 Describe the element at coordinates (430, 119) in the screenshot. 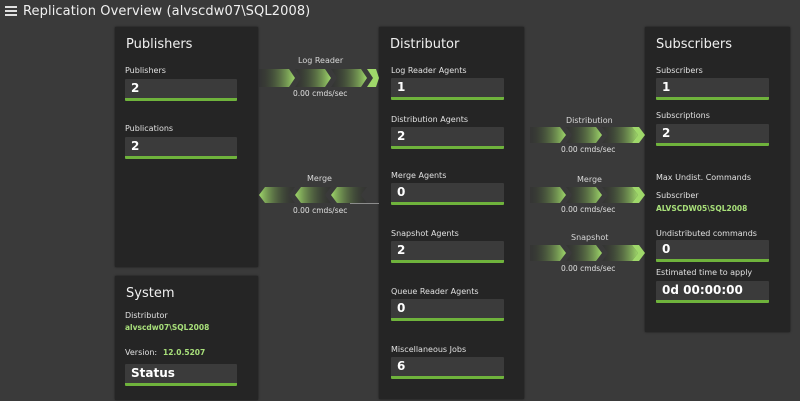

I see `distribution-agents-label: Distribution Agents` at that location.